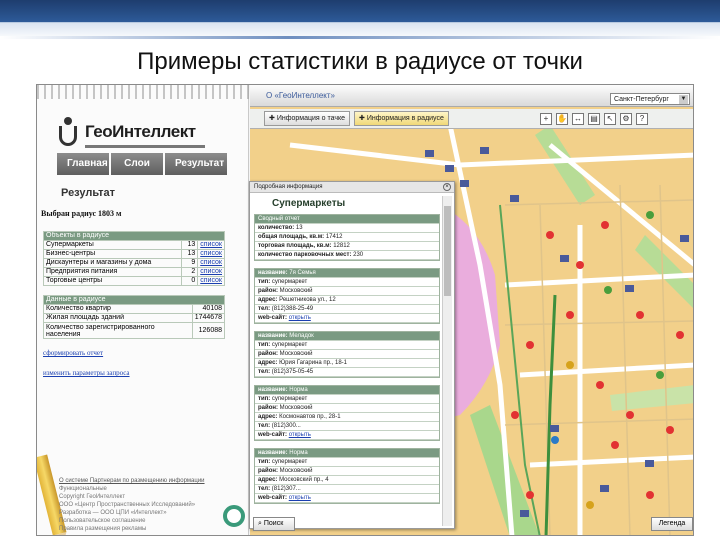  I want to click on popup-scrollbar, so click(447, 361).